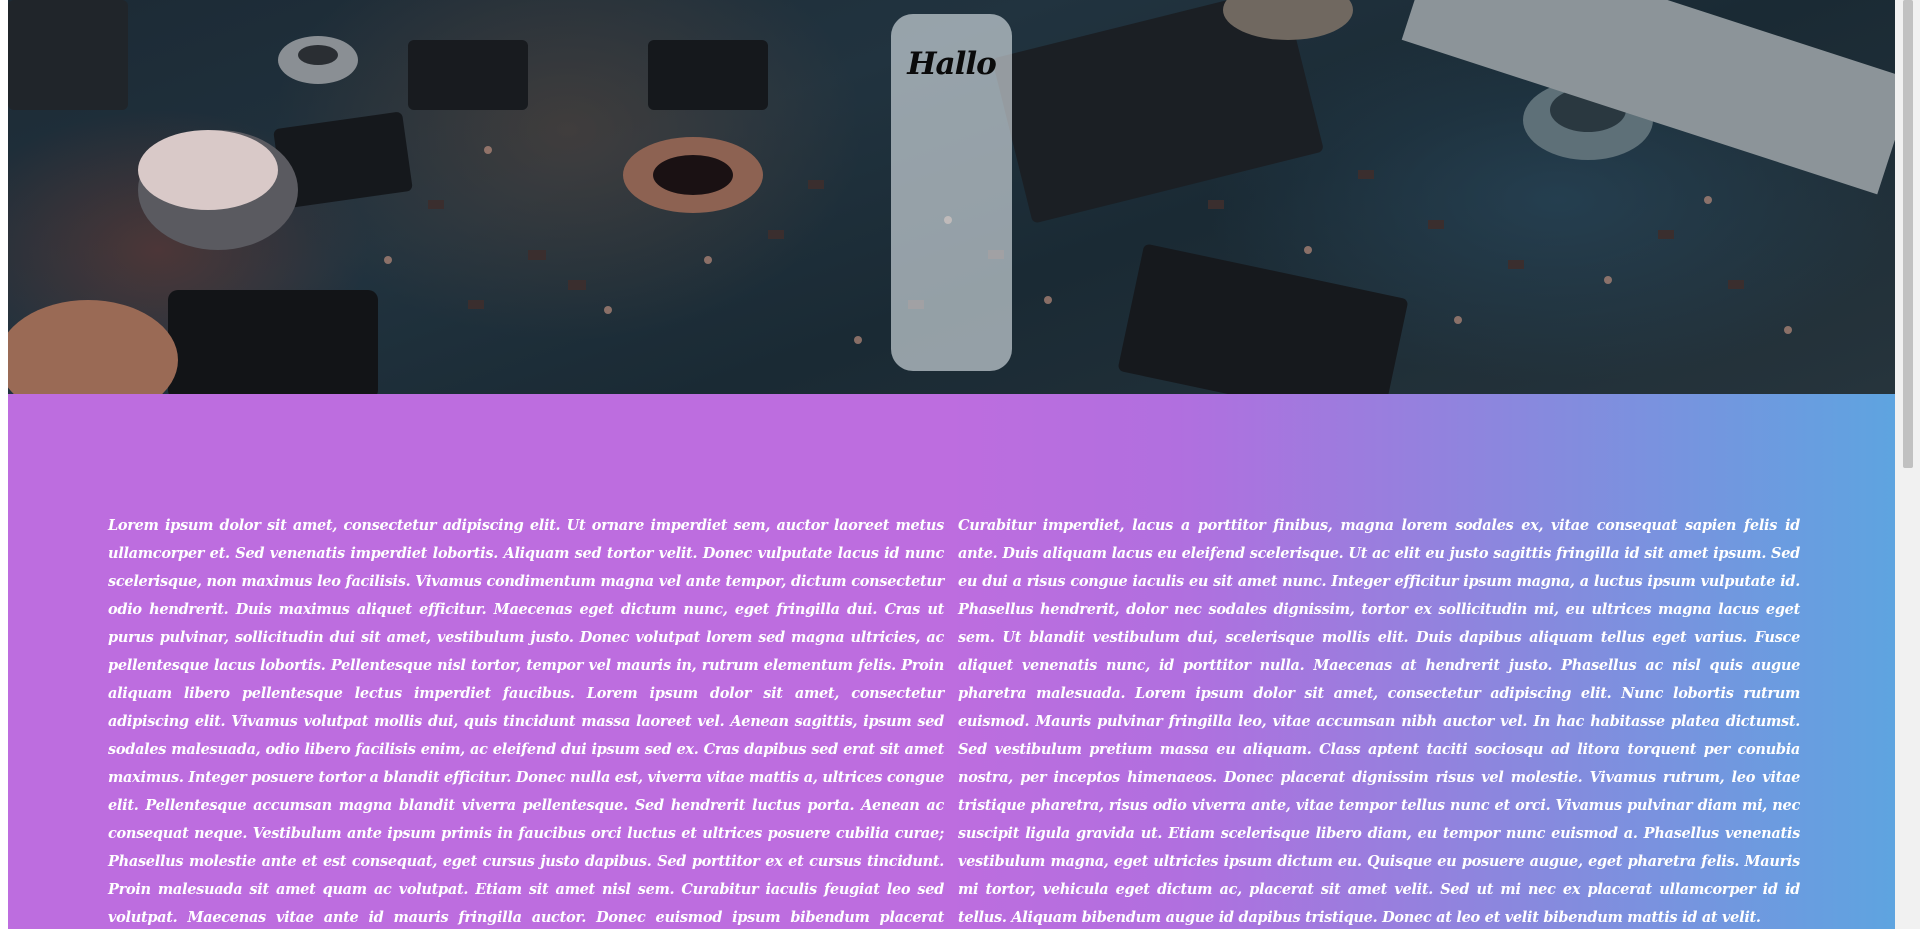  Describe the element at coordinates (1908, 234) in the screenshot. I see `scrollbar-thumb` at that location.